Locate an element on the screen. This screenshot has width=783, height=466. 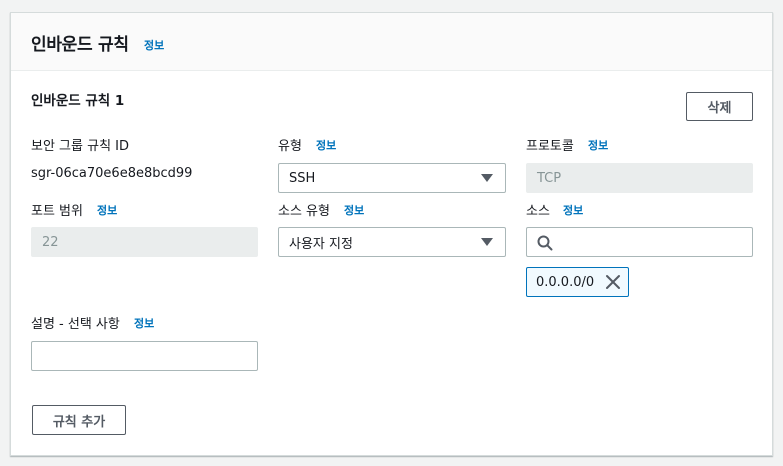
source-label: 소스 is located at coordinates (538, 211).